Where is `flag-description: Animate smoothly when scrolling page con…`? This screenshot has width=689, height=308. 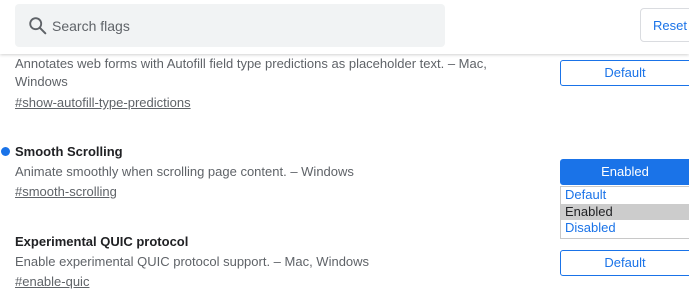 flag-description: Animate smoothly when scrolling page con… is located at coordinates (184, 171).